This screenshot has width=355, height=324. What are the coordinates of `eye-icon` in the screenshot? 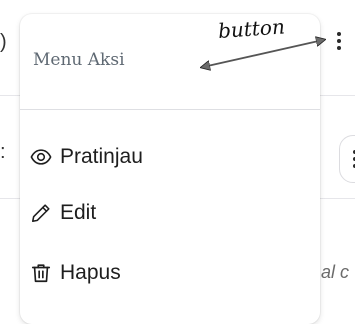 It's located at (41, 157).